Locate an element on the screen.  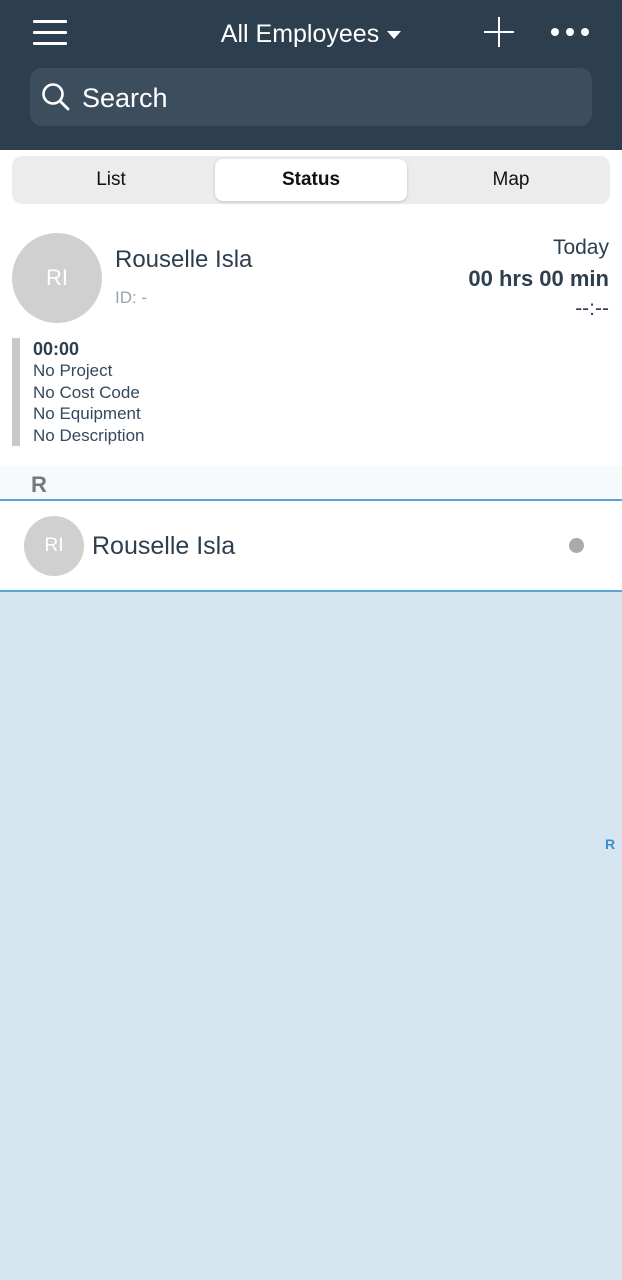
more-dots-icon is located at coordinates (570, 33).